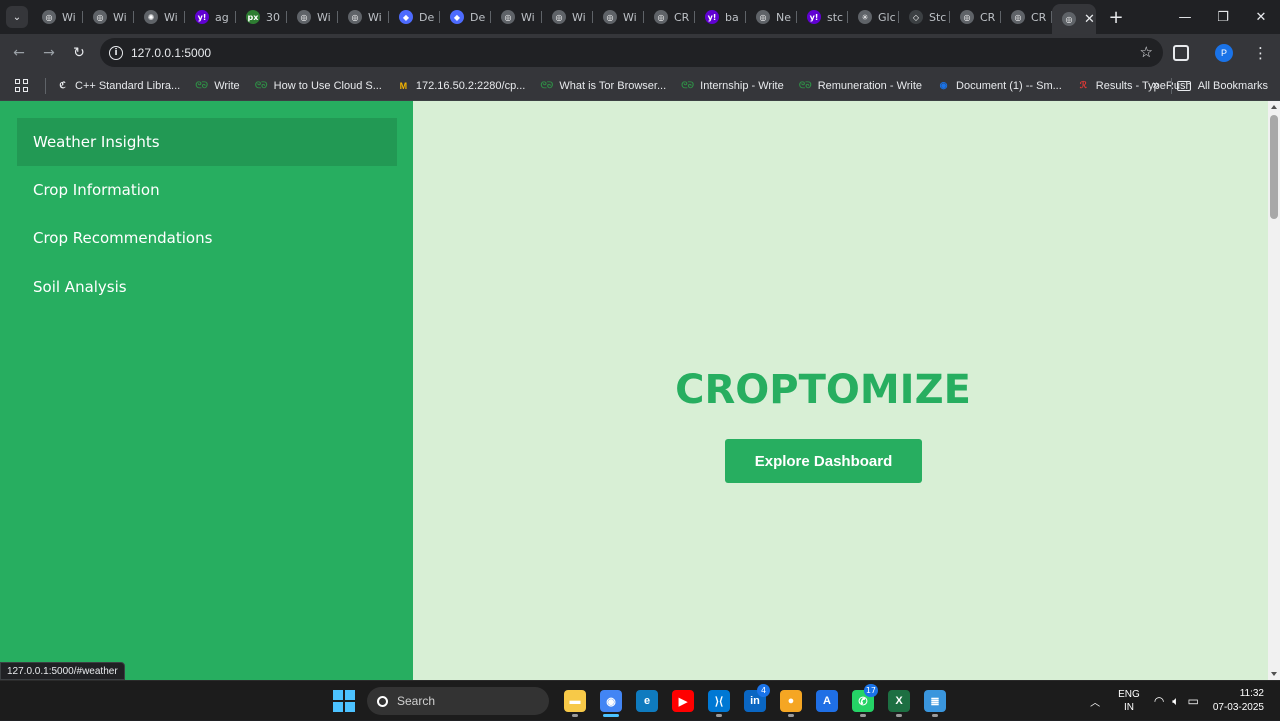 The height and width of the screenshot is (721, 1280). I want to click on taskbar-app-linkedin: in 4, so click(755, 701).